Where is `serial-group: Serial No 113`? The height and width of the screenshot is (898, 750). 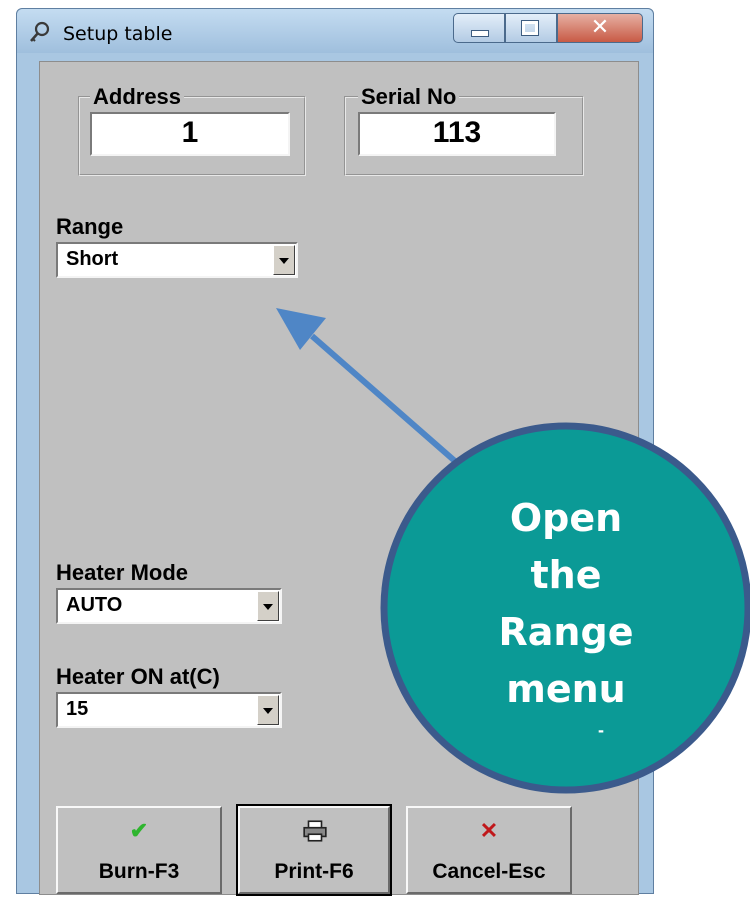
serial-group: Serial No 113 is located at coordinates (464, 130).